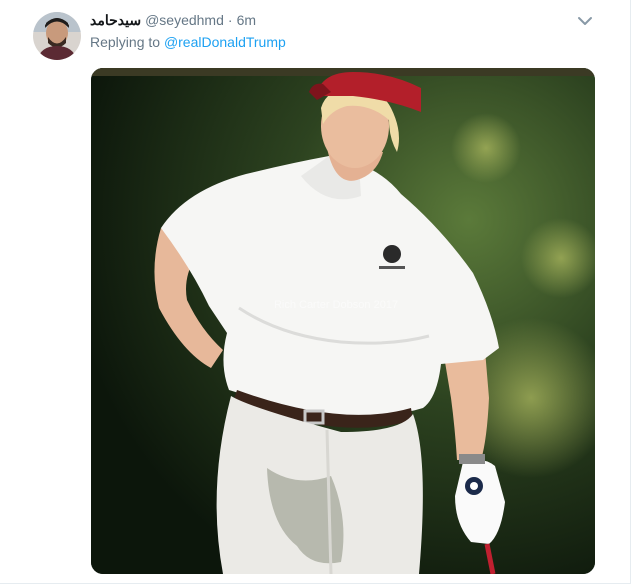 This screenshot has height=585, width=632. What do you see at coordinates (225, 42) in the screenshot?
I see `reply-mention-link: @realDonaldTrump` at bounding box center [225, 42].